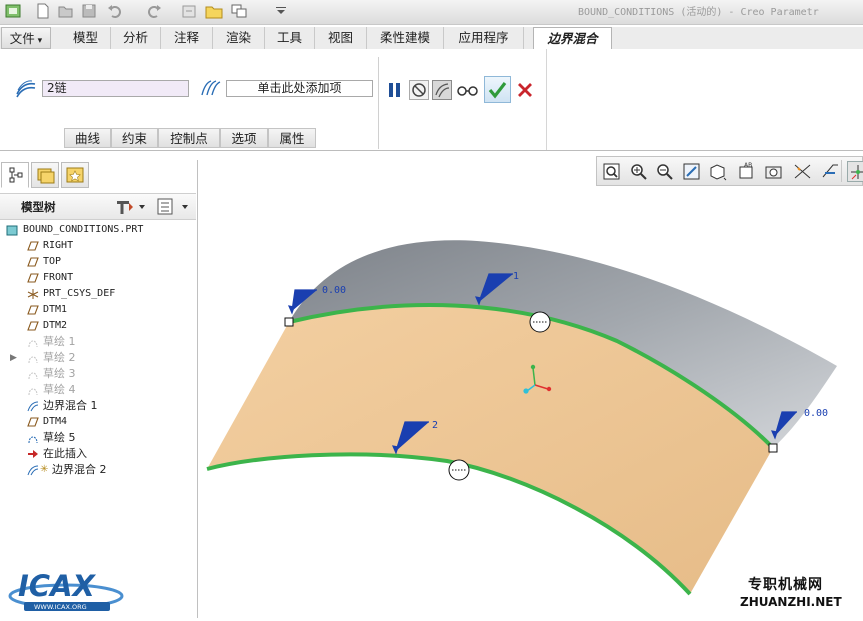  What do you see at coordinates (855, 171) in the screenshot?
I see `spin-center-icon` at bounding box center [855, 171].